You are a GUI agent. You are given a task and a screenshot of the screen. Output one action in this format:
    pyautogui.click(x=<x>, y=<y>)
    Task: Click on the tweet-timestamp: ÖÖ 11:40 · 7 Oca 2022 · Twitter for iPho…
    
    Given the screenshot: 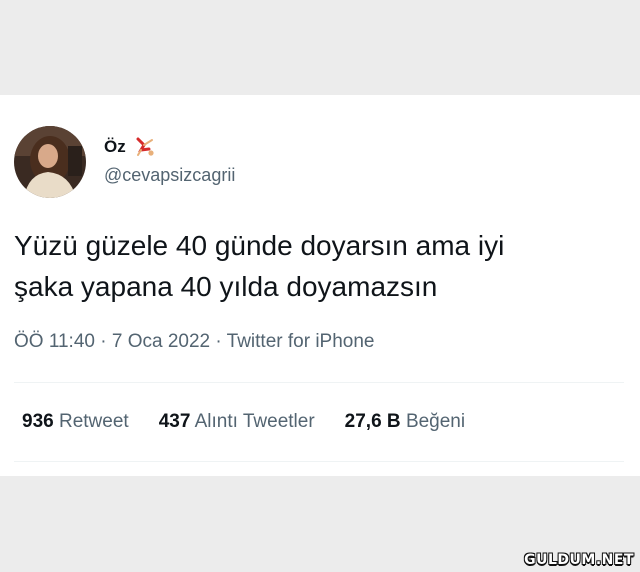 What is the action you would take?
    pyautogui.click(x=194, y=342)
    